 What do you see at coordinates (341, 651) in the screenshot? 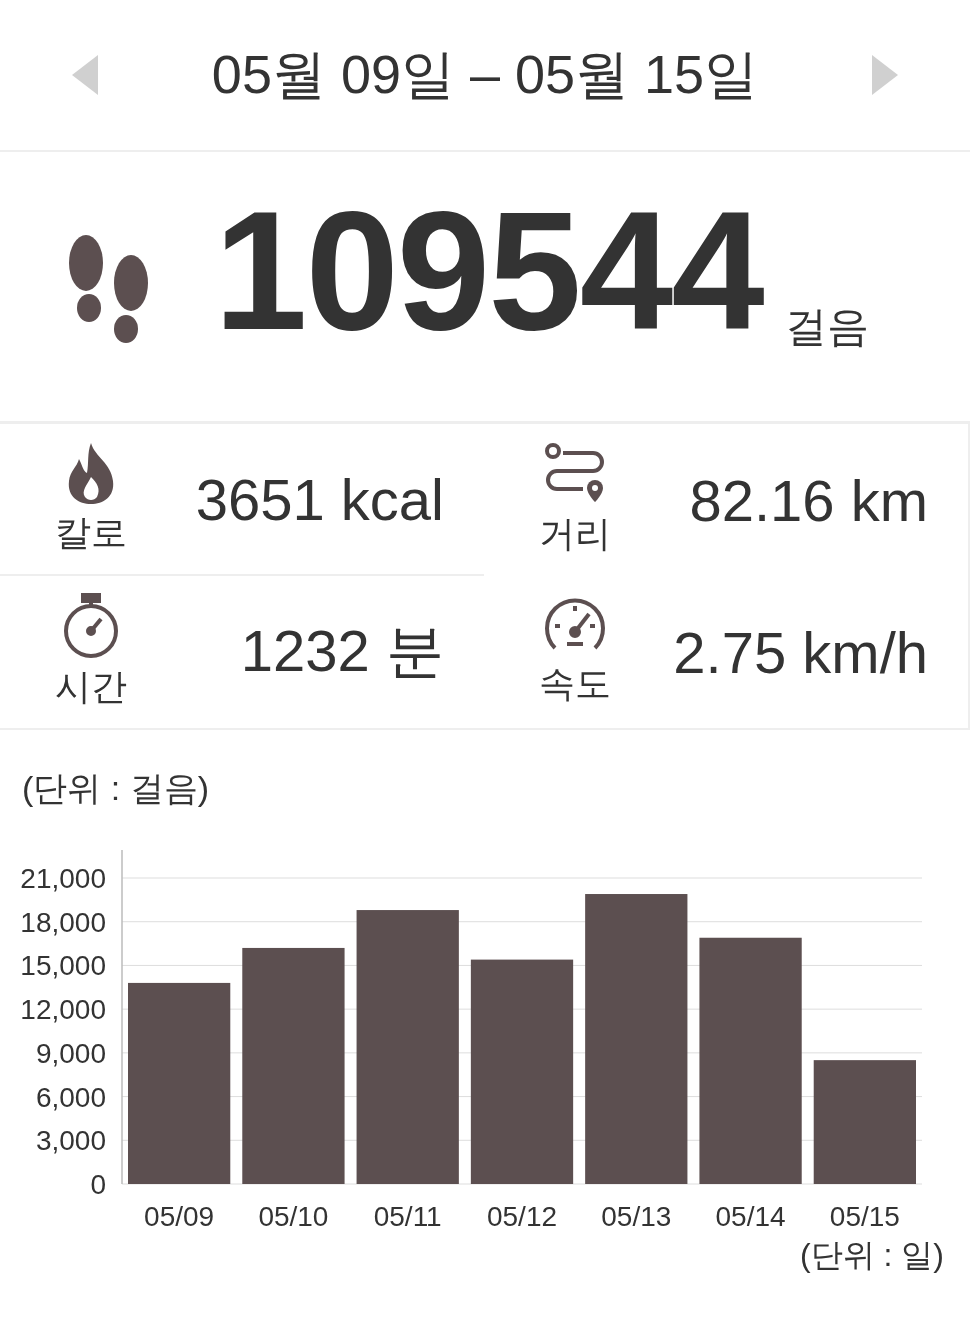
I see `stat-value: 1232 분` at bounding box center [341, 651].